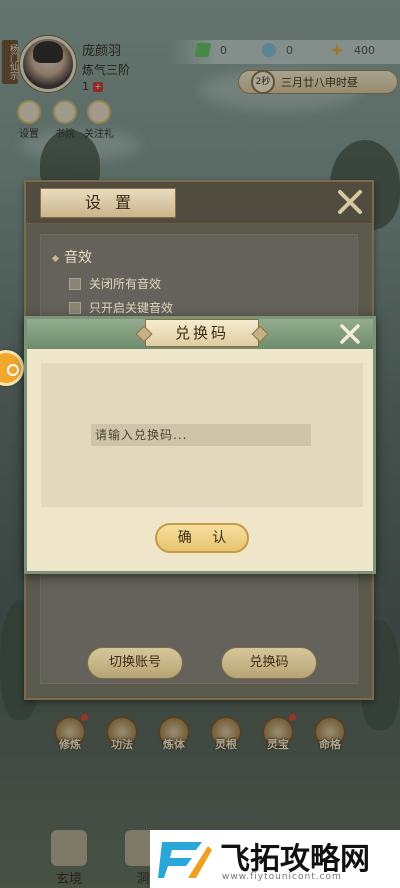 This screenshot has height=888, width=400. What do you see at coordinates (185, 860) in the screenshot?
I see `watermark-logo-icon` at bounding box center [185, 860].